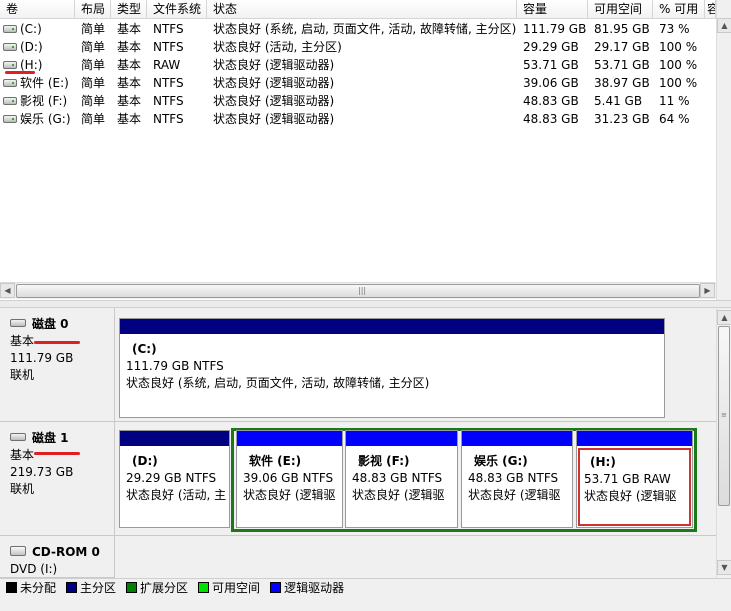 The image size is (731, 611). I want to click on partition-f-size: 48.83 GB NTFS, so click(397, 478).